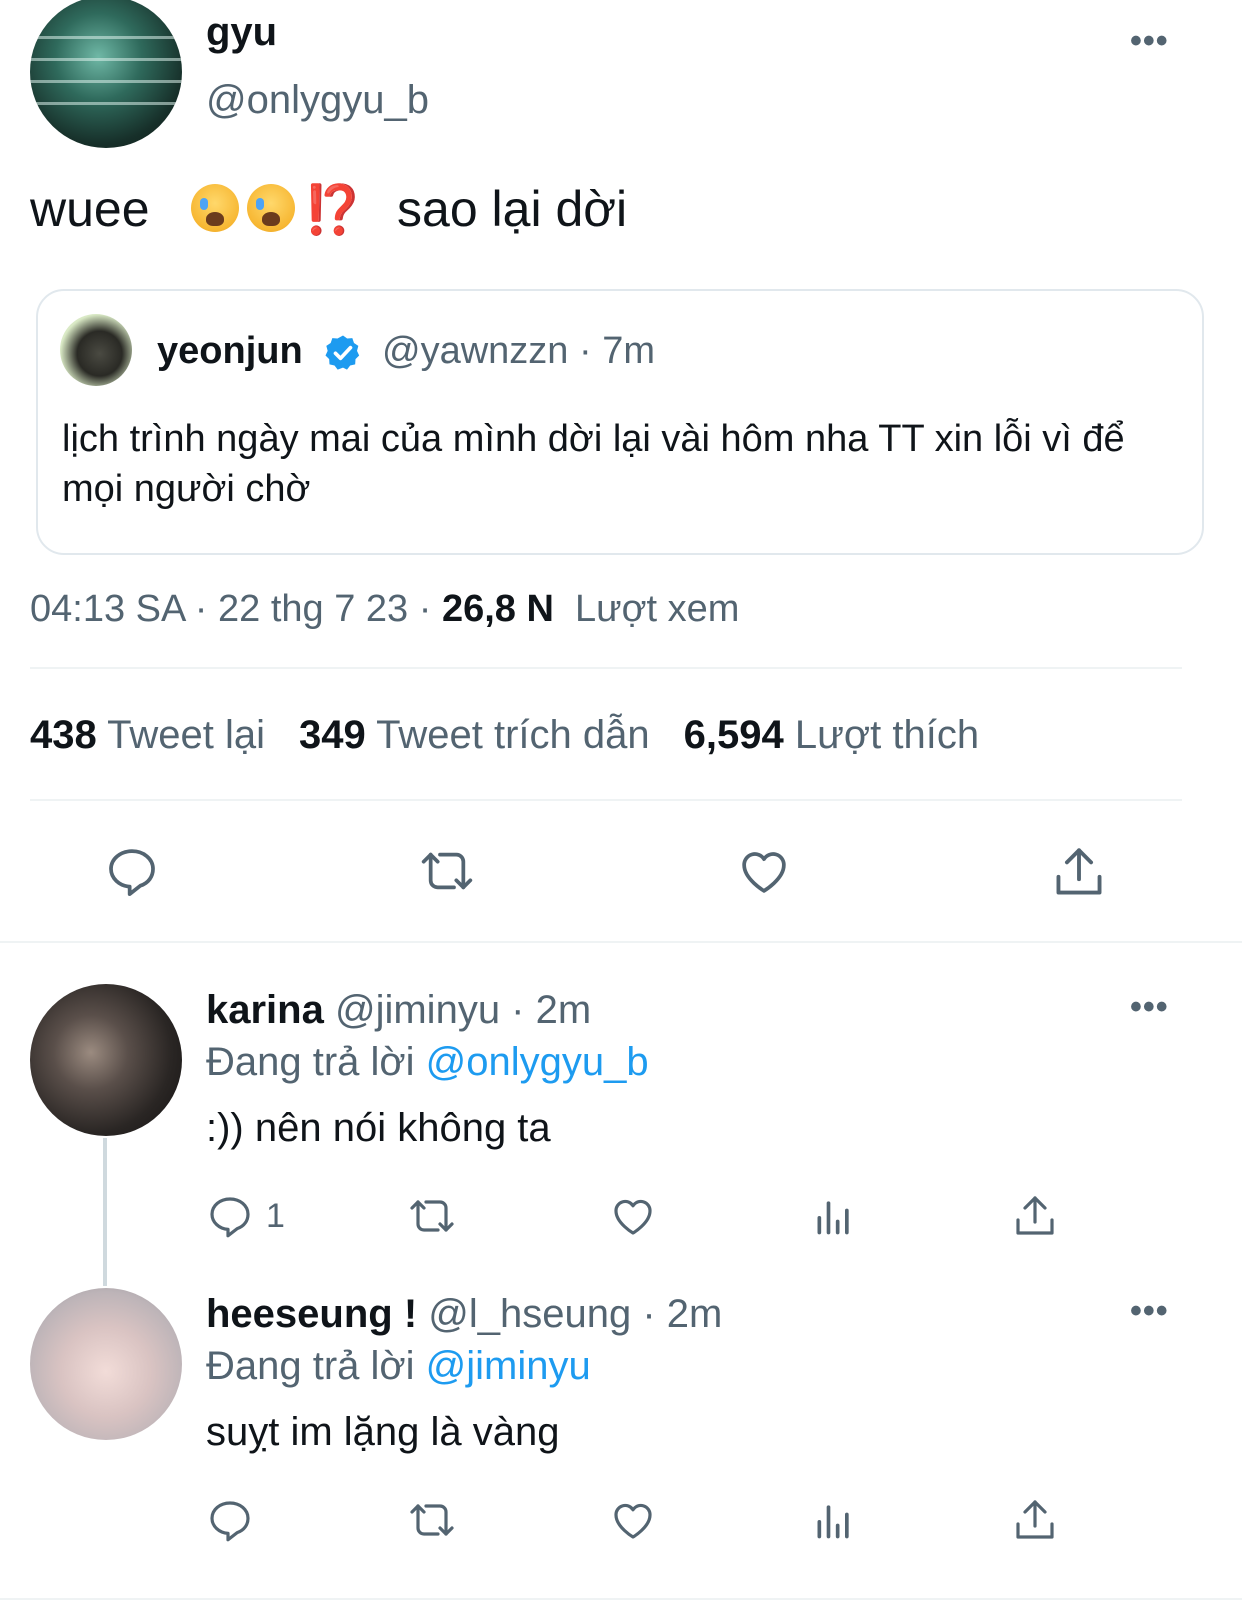  I want to click on quoted-author-name: yeonjun, so click(230, 351).